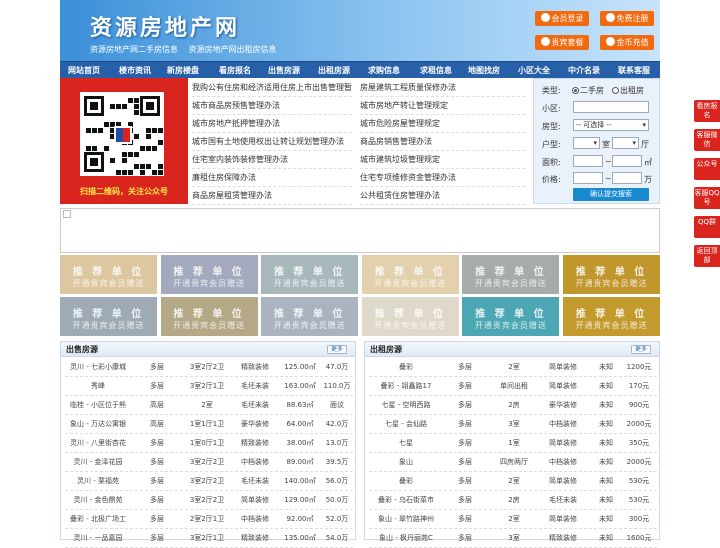 The image size is (720, 548). I want to click on search-submit-button: 确认提交搜索, so click(611, 194).